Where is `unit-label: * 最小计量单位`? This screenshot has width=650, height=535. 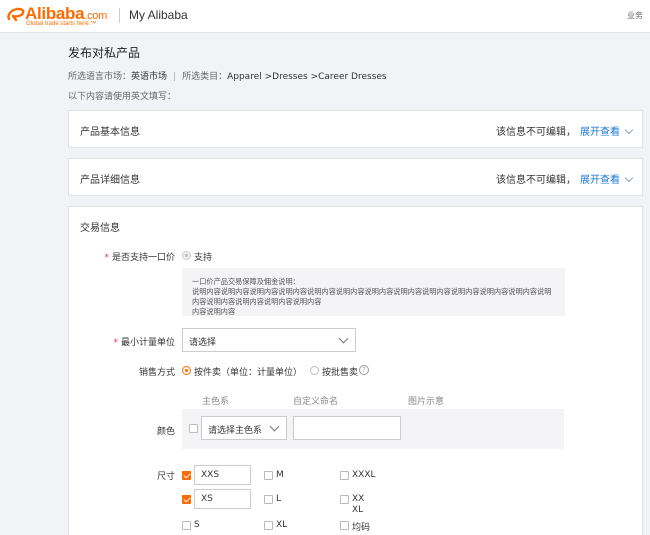 unit-label: * 最小计量单位 is located at coordinates (144, 343).